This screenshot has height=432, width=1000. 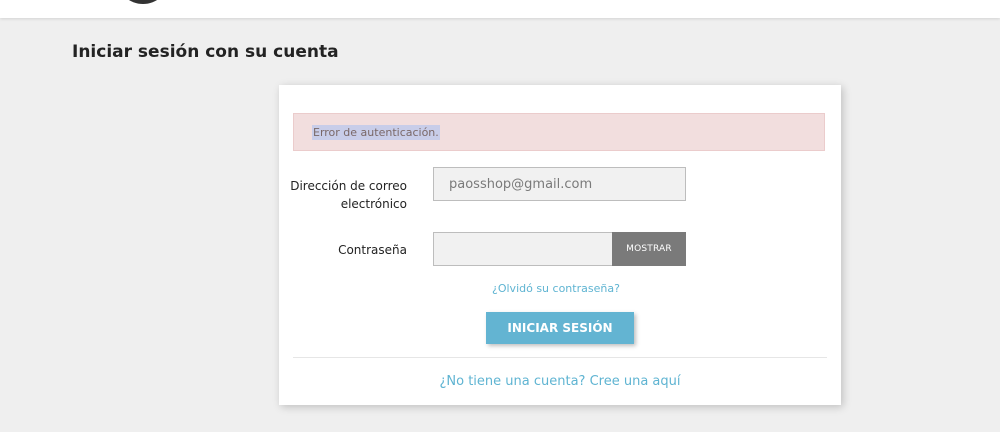 What do you see at coordinates (556, 289) in the screenshot?
I see `forgot-password-link: ¿Olvidó su contraseña?` at bounding box center [556, 289].